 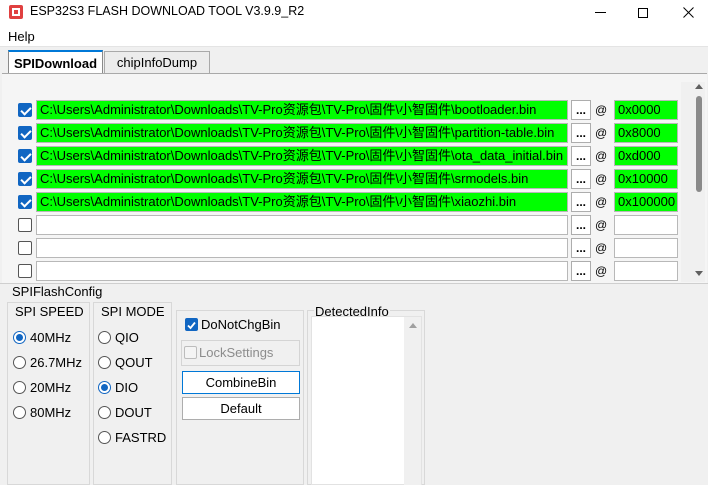 I want to click on window-title: ESP32S3 FLASH DOWNLOAD TOOL V3.9.9_R2, so click(x=167, y=11).